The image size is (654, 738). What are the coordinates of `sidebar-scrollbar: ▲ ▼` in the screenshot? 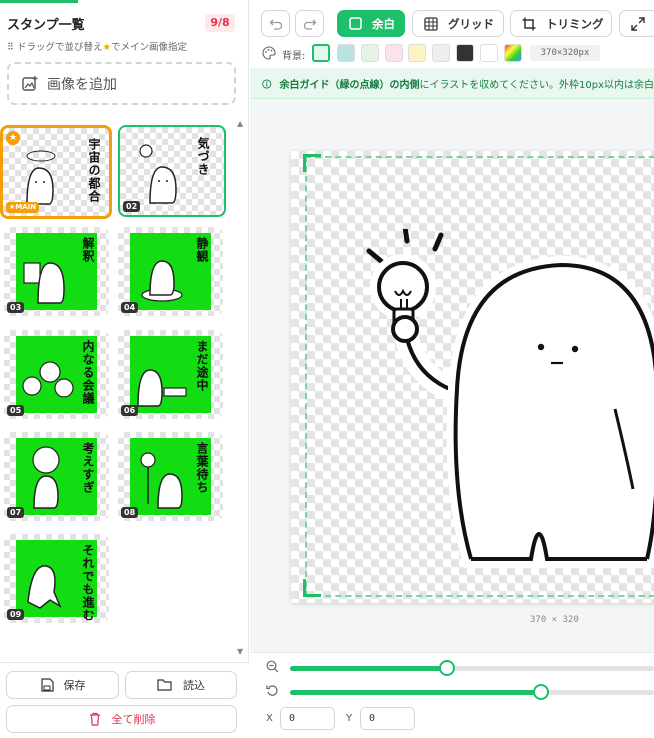 It's located at (241, 389).